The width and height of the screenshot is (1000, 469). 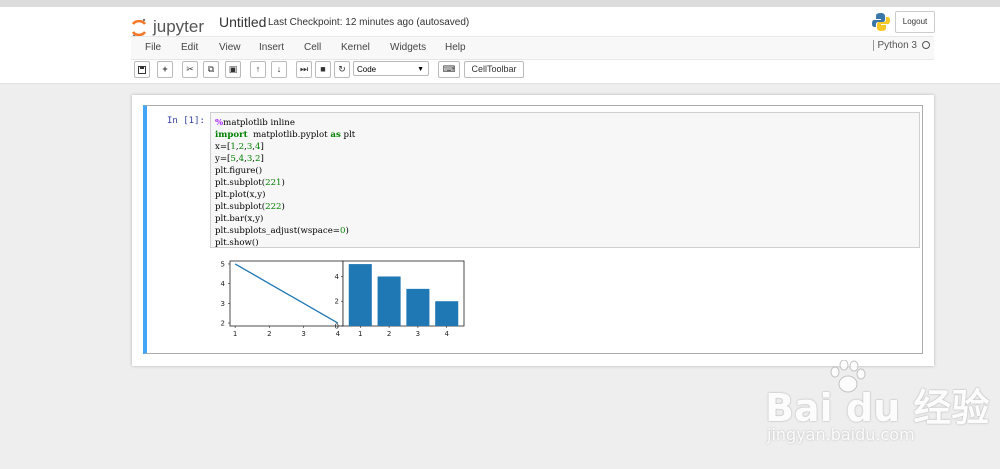 What do you see at coordinates (337, 277) in the screenshot?
I see `bar-plot-ytick-label: 4` at bounding box center [337, 277].